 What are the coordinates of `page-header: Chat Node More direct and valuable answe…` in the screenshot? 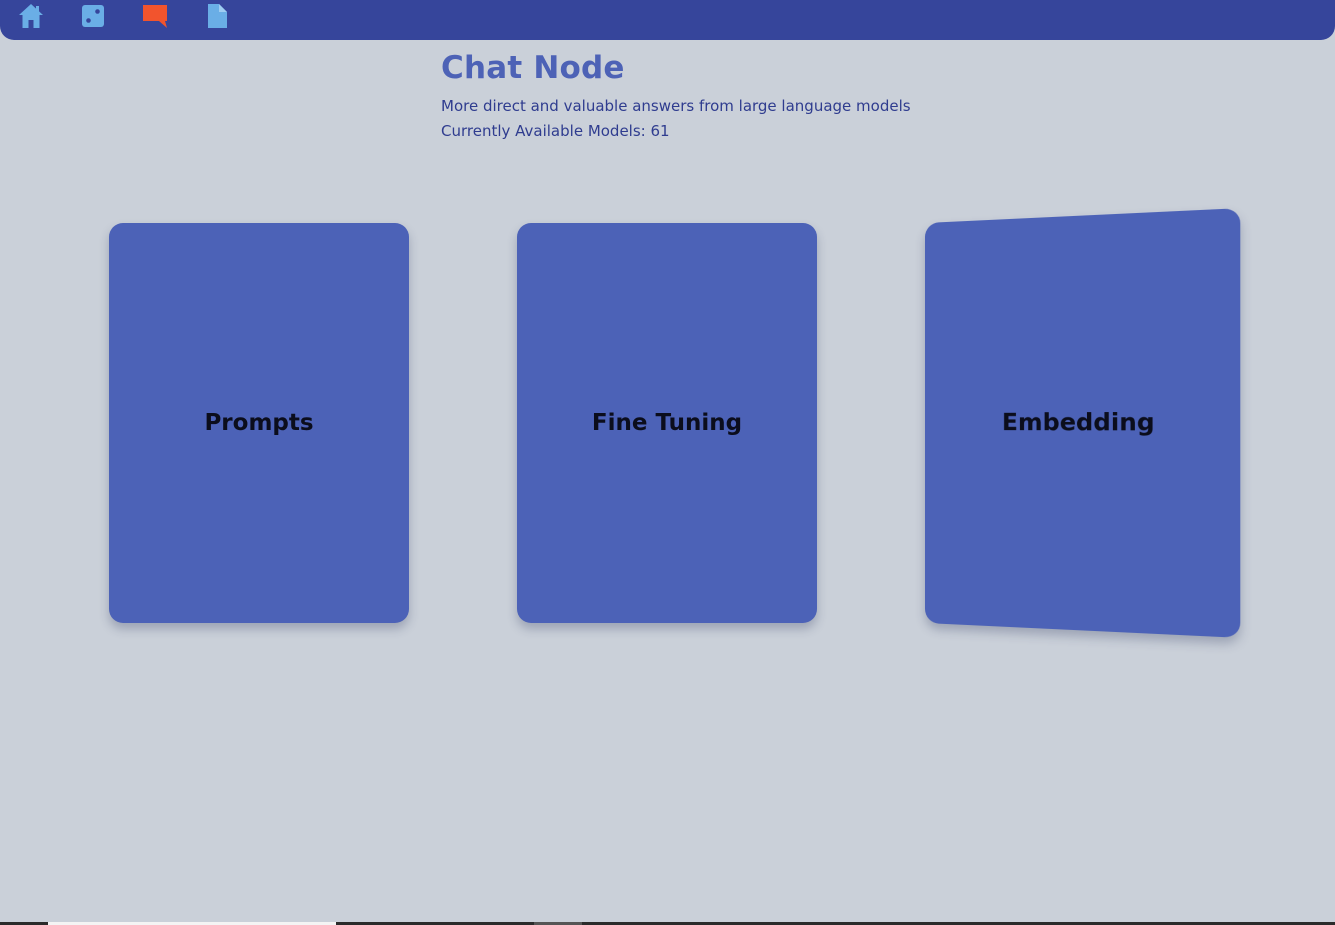 It's located at (676, 93).